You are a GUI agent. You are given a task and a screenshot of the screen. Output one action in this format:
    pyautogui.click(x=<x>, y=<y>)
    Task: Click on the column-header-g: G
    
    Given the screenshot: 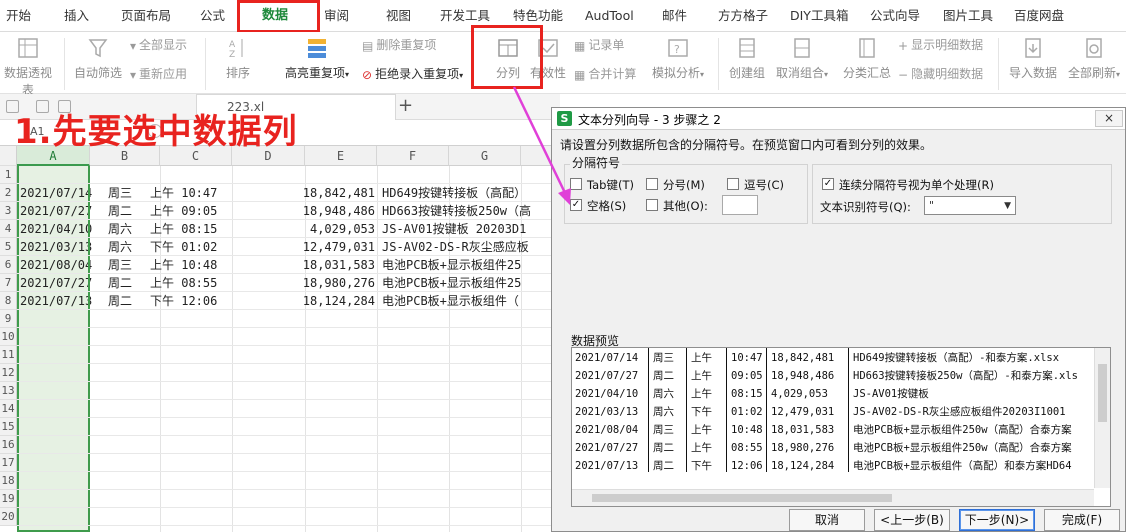 What is the action you would take?
    pyautogui.click(x=485, y=156)
    